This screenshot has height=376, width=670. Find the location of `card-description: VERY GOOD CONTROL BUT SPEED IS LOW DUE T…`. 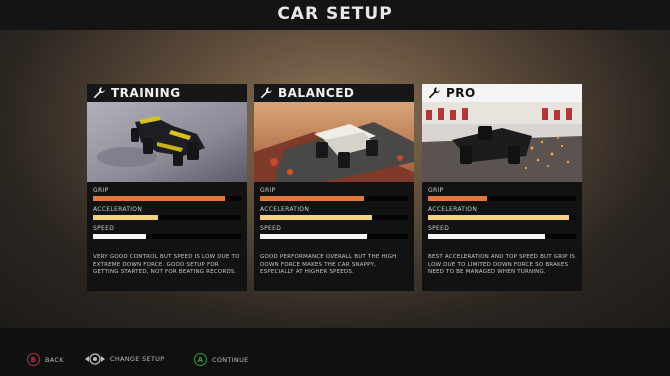

card-description: VERY GOOD CONTROL BUT SPEED IS LOW DUE T… is located at coordinates (166, 265).